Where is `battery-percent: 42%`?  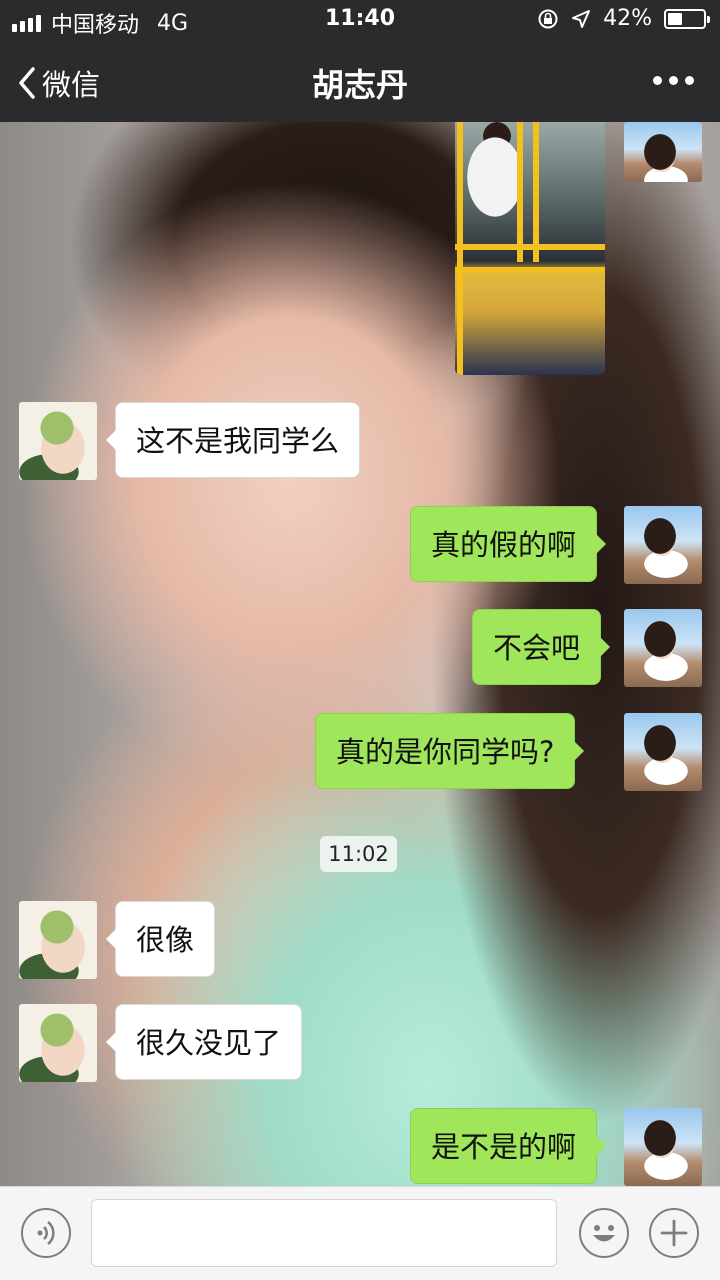
battery-percent: 42% is located at coordinates (627, 18).